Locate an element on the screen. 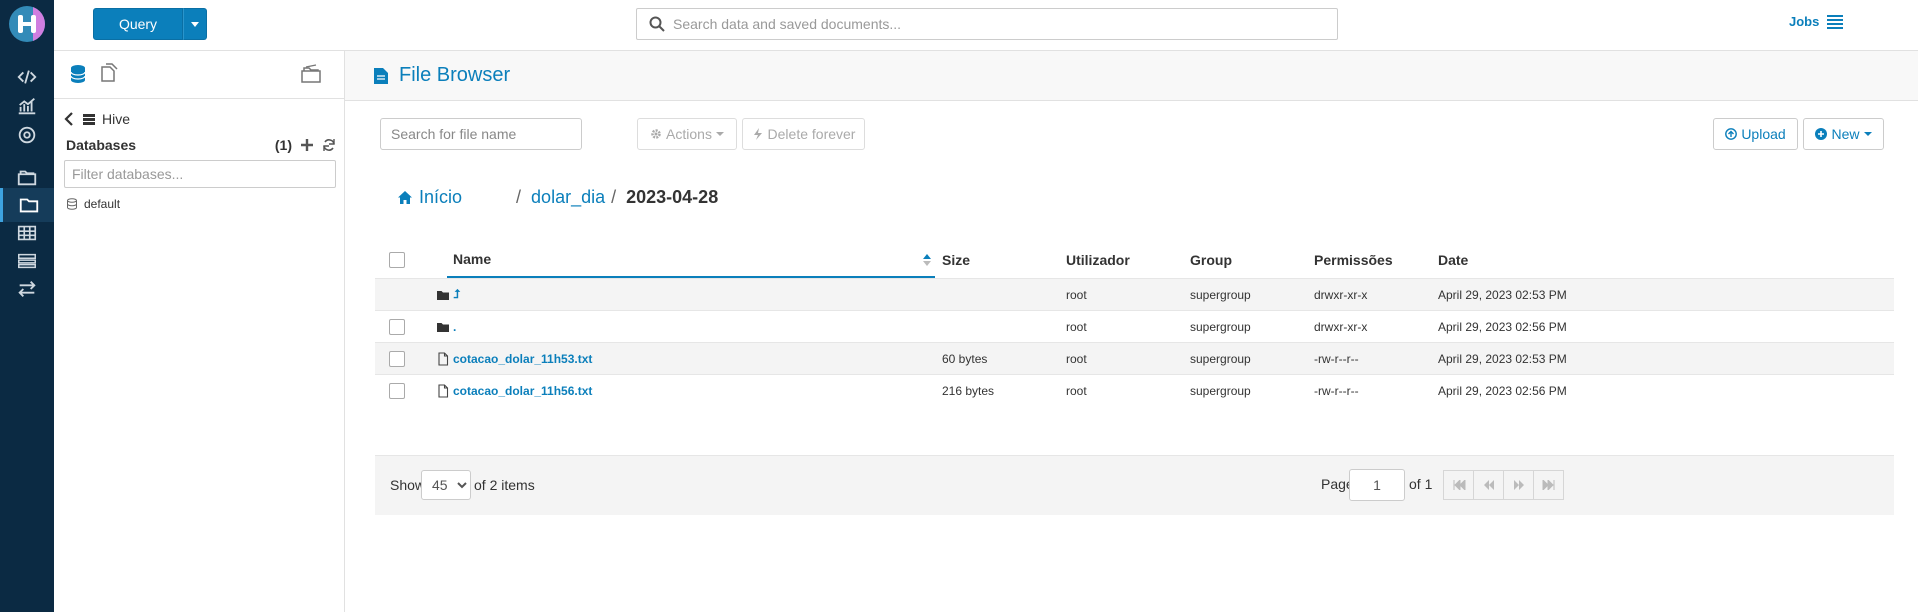  column-header-name: Name is located at coordinates (691, 260).